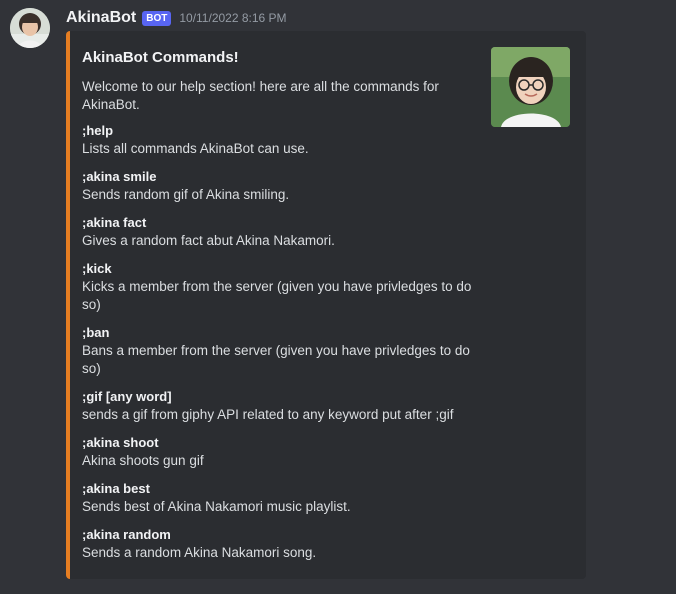 The height and width of the screenshot is (594, 676). I want to click on field-name: ;akina random, so click(126, 534).